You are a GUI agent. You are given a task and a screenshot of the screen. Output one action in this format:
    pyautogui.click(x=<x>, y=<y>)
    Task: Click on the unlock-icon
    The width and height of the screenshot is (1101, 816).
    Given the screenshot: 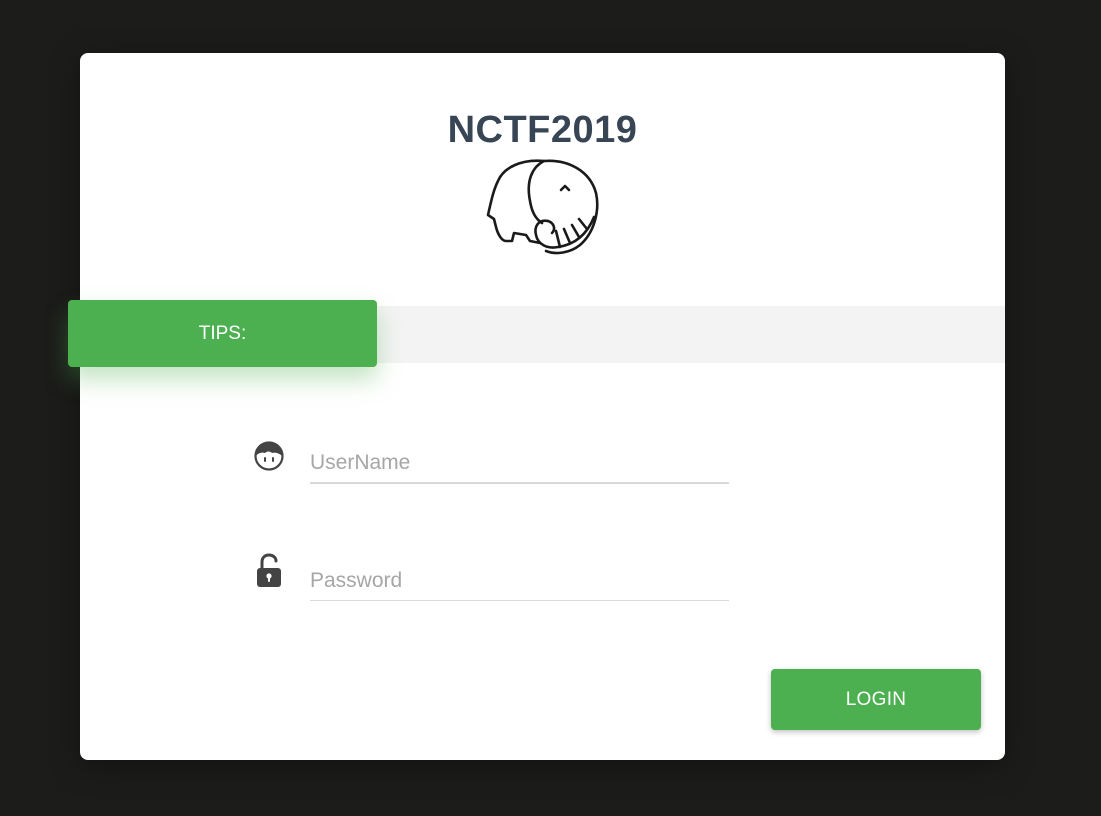 What is the action you would take?
    pyautogui.click(x=269, y=570)
    